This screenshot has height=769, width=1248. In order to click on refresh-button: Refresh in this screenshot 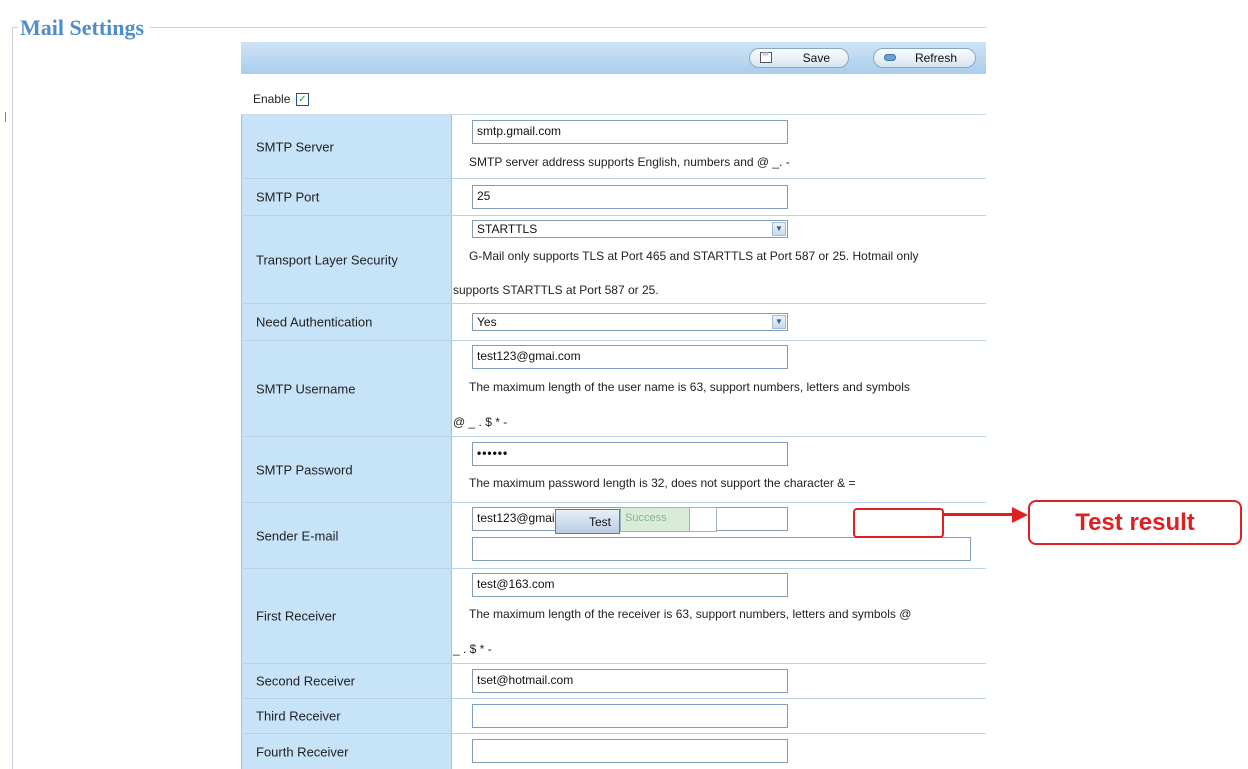, I will do `click(924, 58)`.